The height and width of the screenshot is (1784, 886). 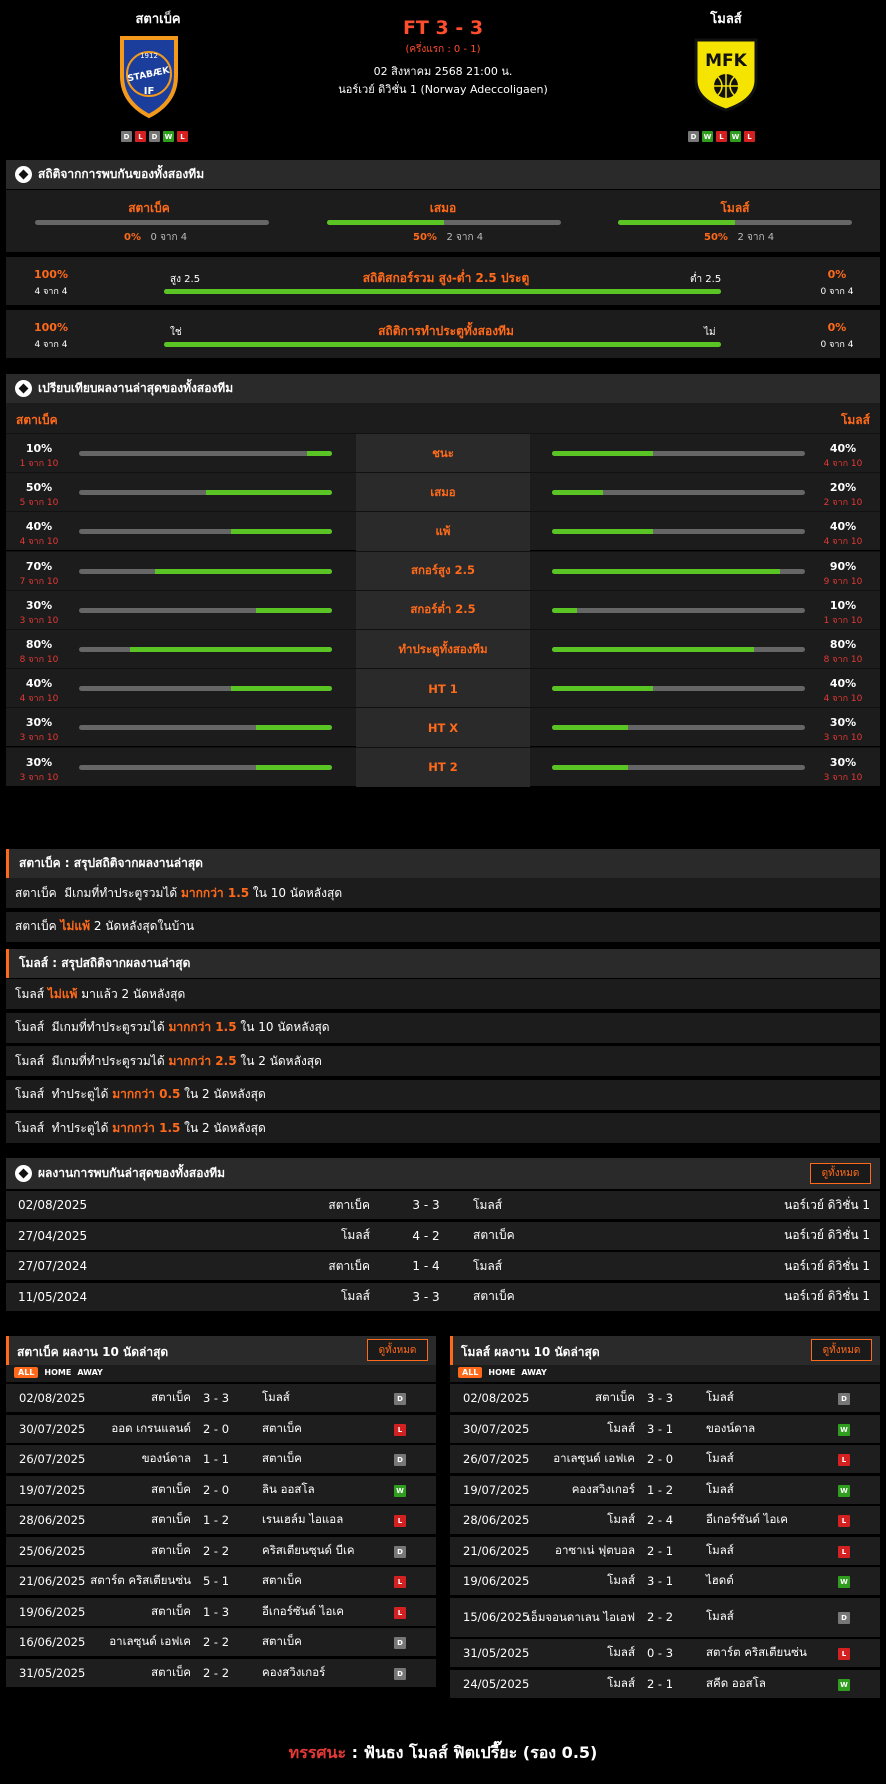 I want to click on compare-row-label: สกอร์สูง 2.5, so click(x=443, y=571).